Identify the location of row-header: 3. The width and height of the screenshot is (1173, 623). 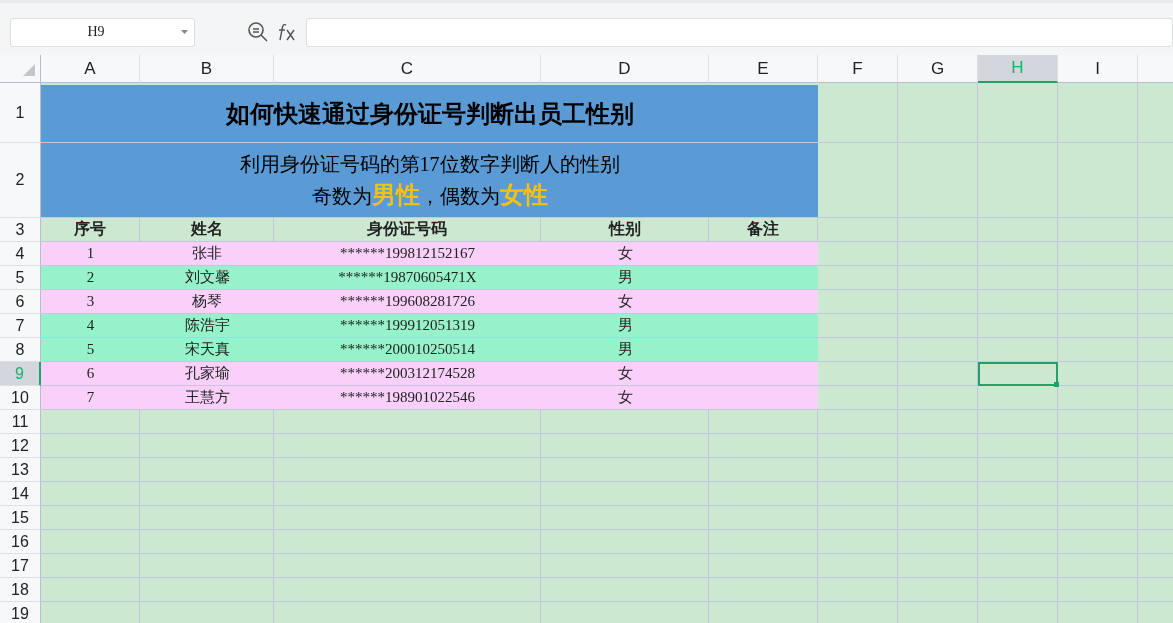
(20, 230).